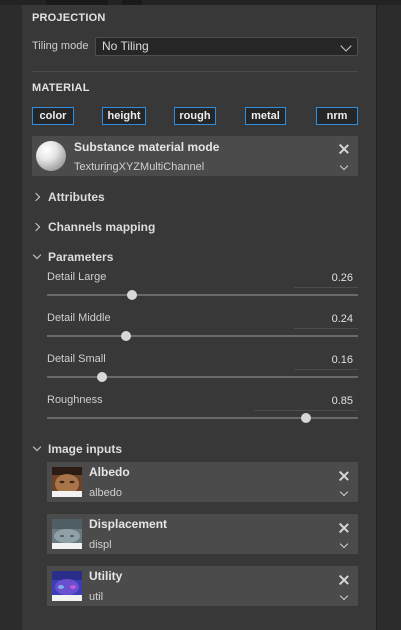  Describe the element at coordinates (265, 116) in the screenshot. I see `channel-button-metal: metal` at that location.